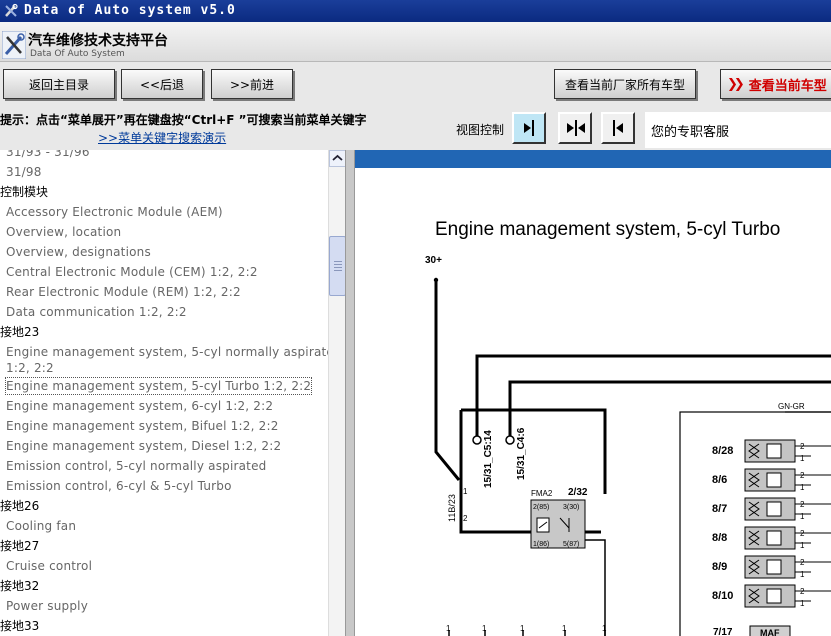 This screenshot has width=831, height=636. What do you see at coordinates (488, 459) in the screenshot?
I see `wire-label-c5: 15/31_C5:14` at bounding box center [488, 459].